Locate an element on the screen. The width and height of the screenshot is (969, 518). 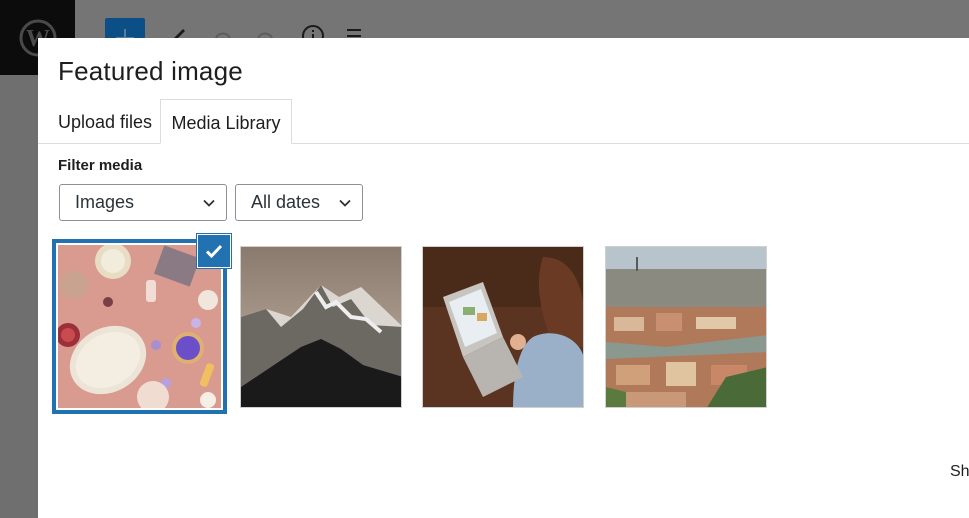
media-tabs: Upload files Media Library is located at coordinates (503, 121).